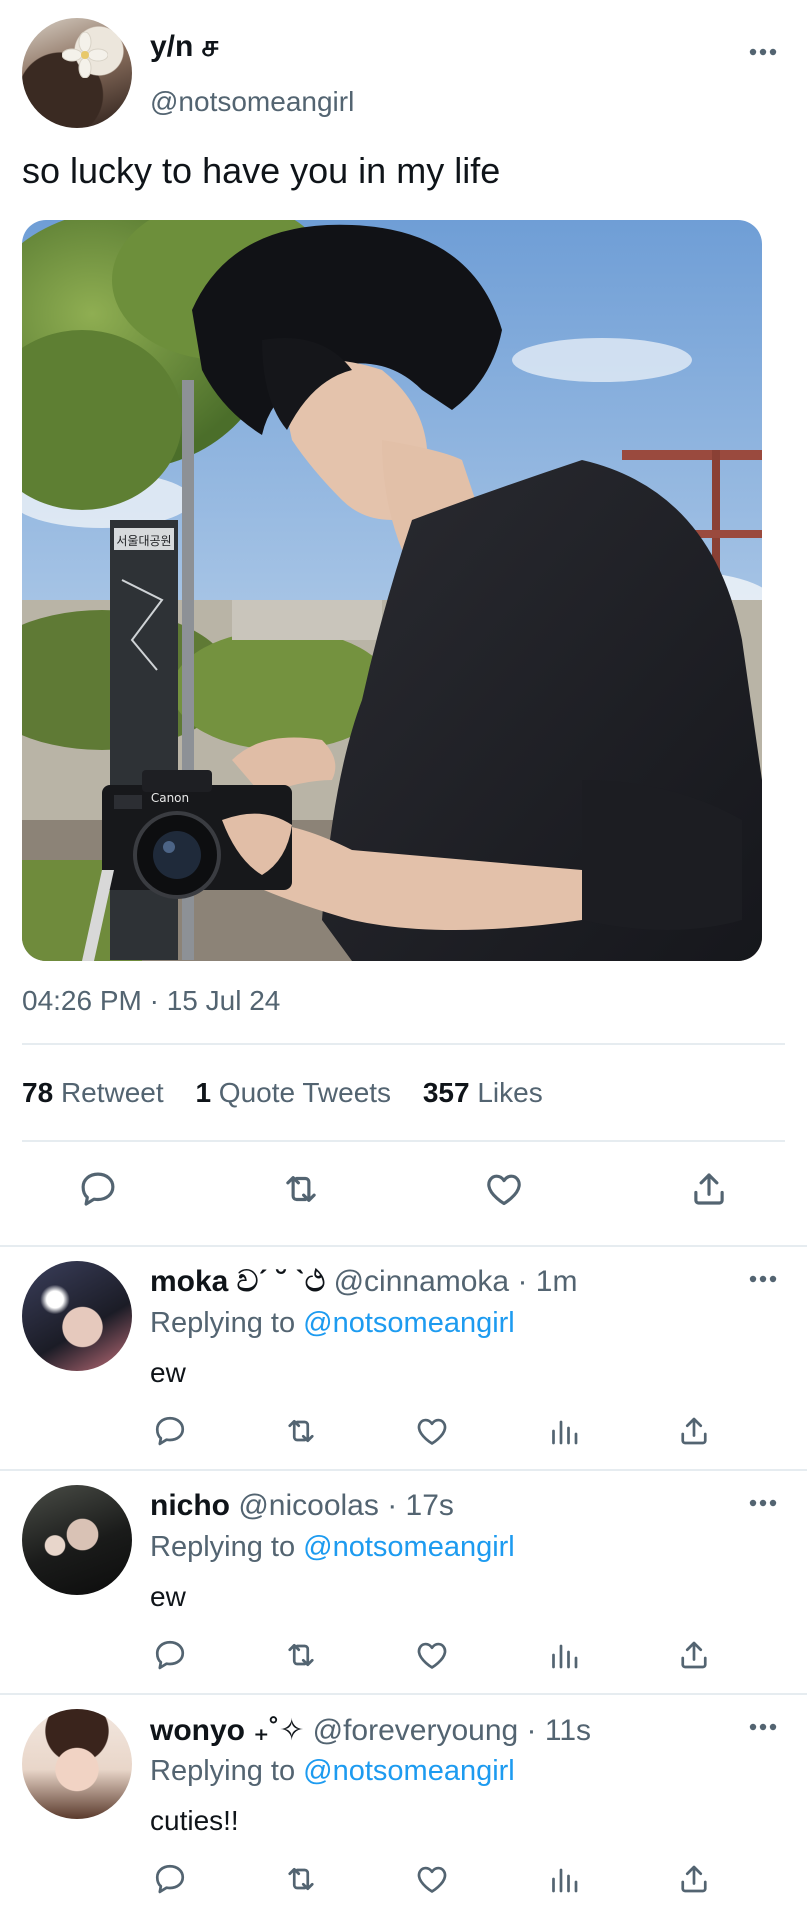  Describe the element at coordinates (557, 1281) in the screenshot. I see `reply-time: 1m` at that location.